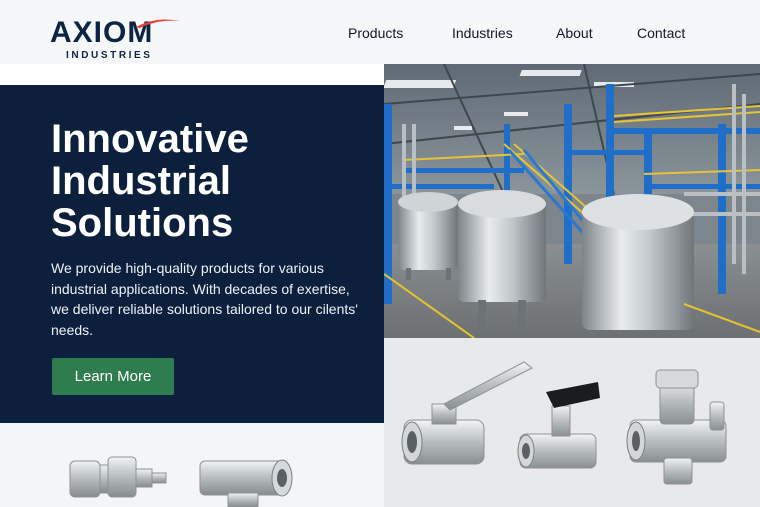 The image size is (760, 507). I want to click on compression-fitting-icon, so click(118, 477).